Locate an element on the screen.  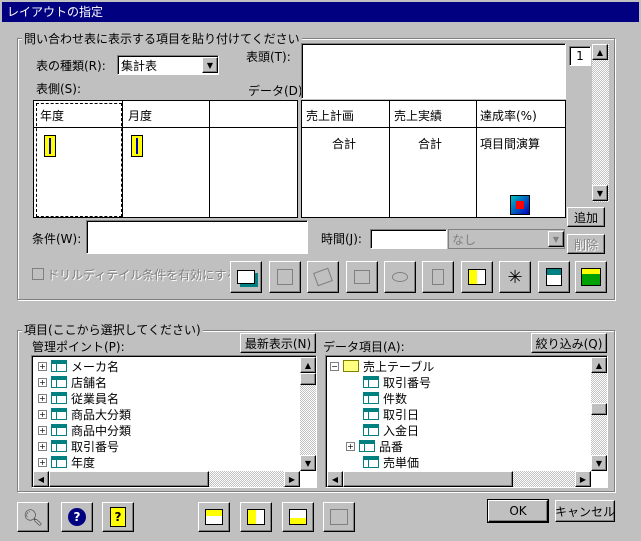
delete-button: 削除 is located at coordinates (586, 244).